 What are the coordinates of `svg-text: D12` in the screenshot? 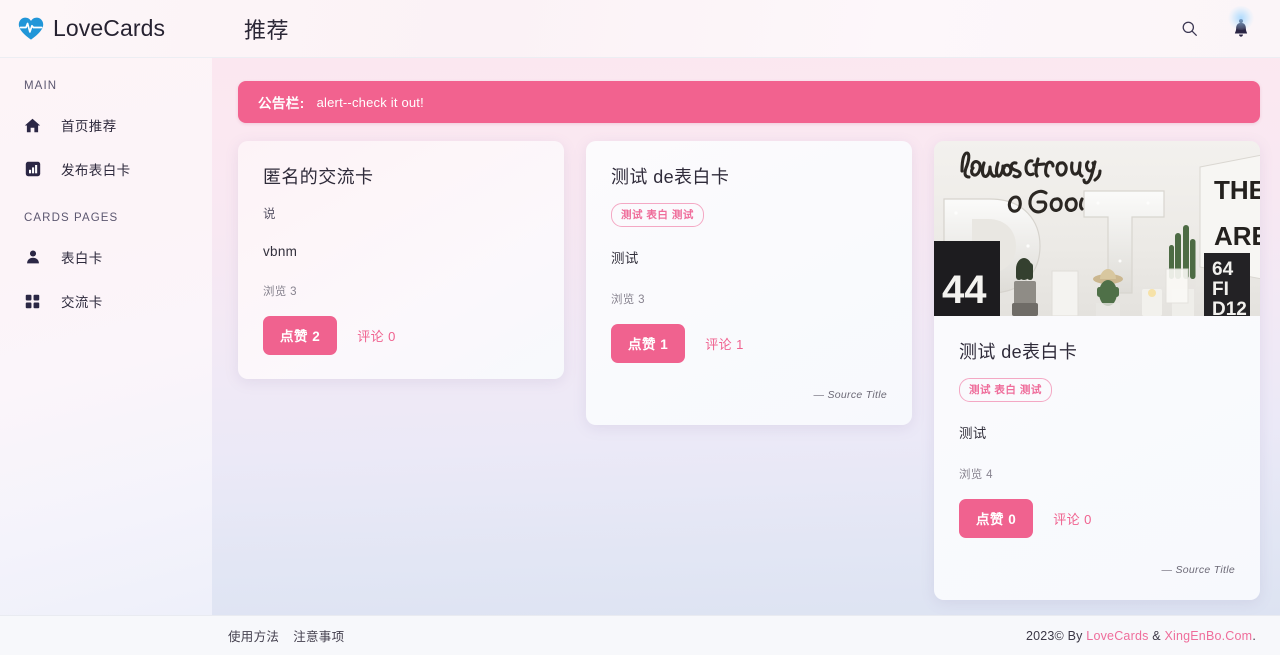 It's located at (1229, 307).